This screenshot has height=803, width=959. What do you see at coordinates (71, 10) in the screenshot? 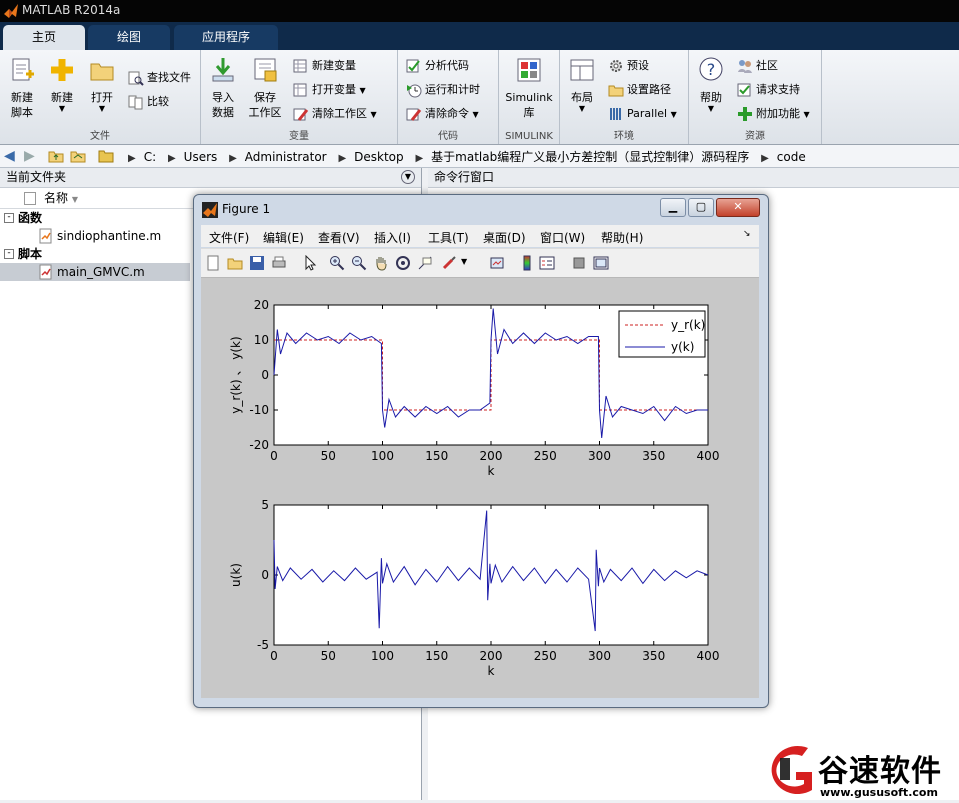
I see `app-title: MATLAB R2014a` at bounding box center [71, 10].